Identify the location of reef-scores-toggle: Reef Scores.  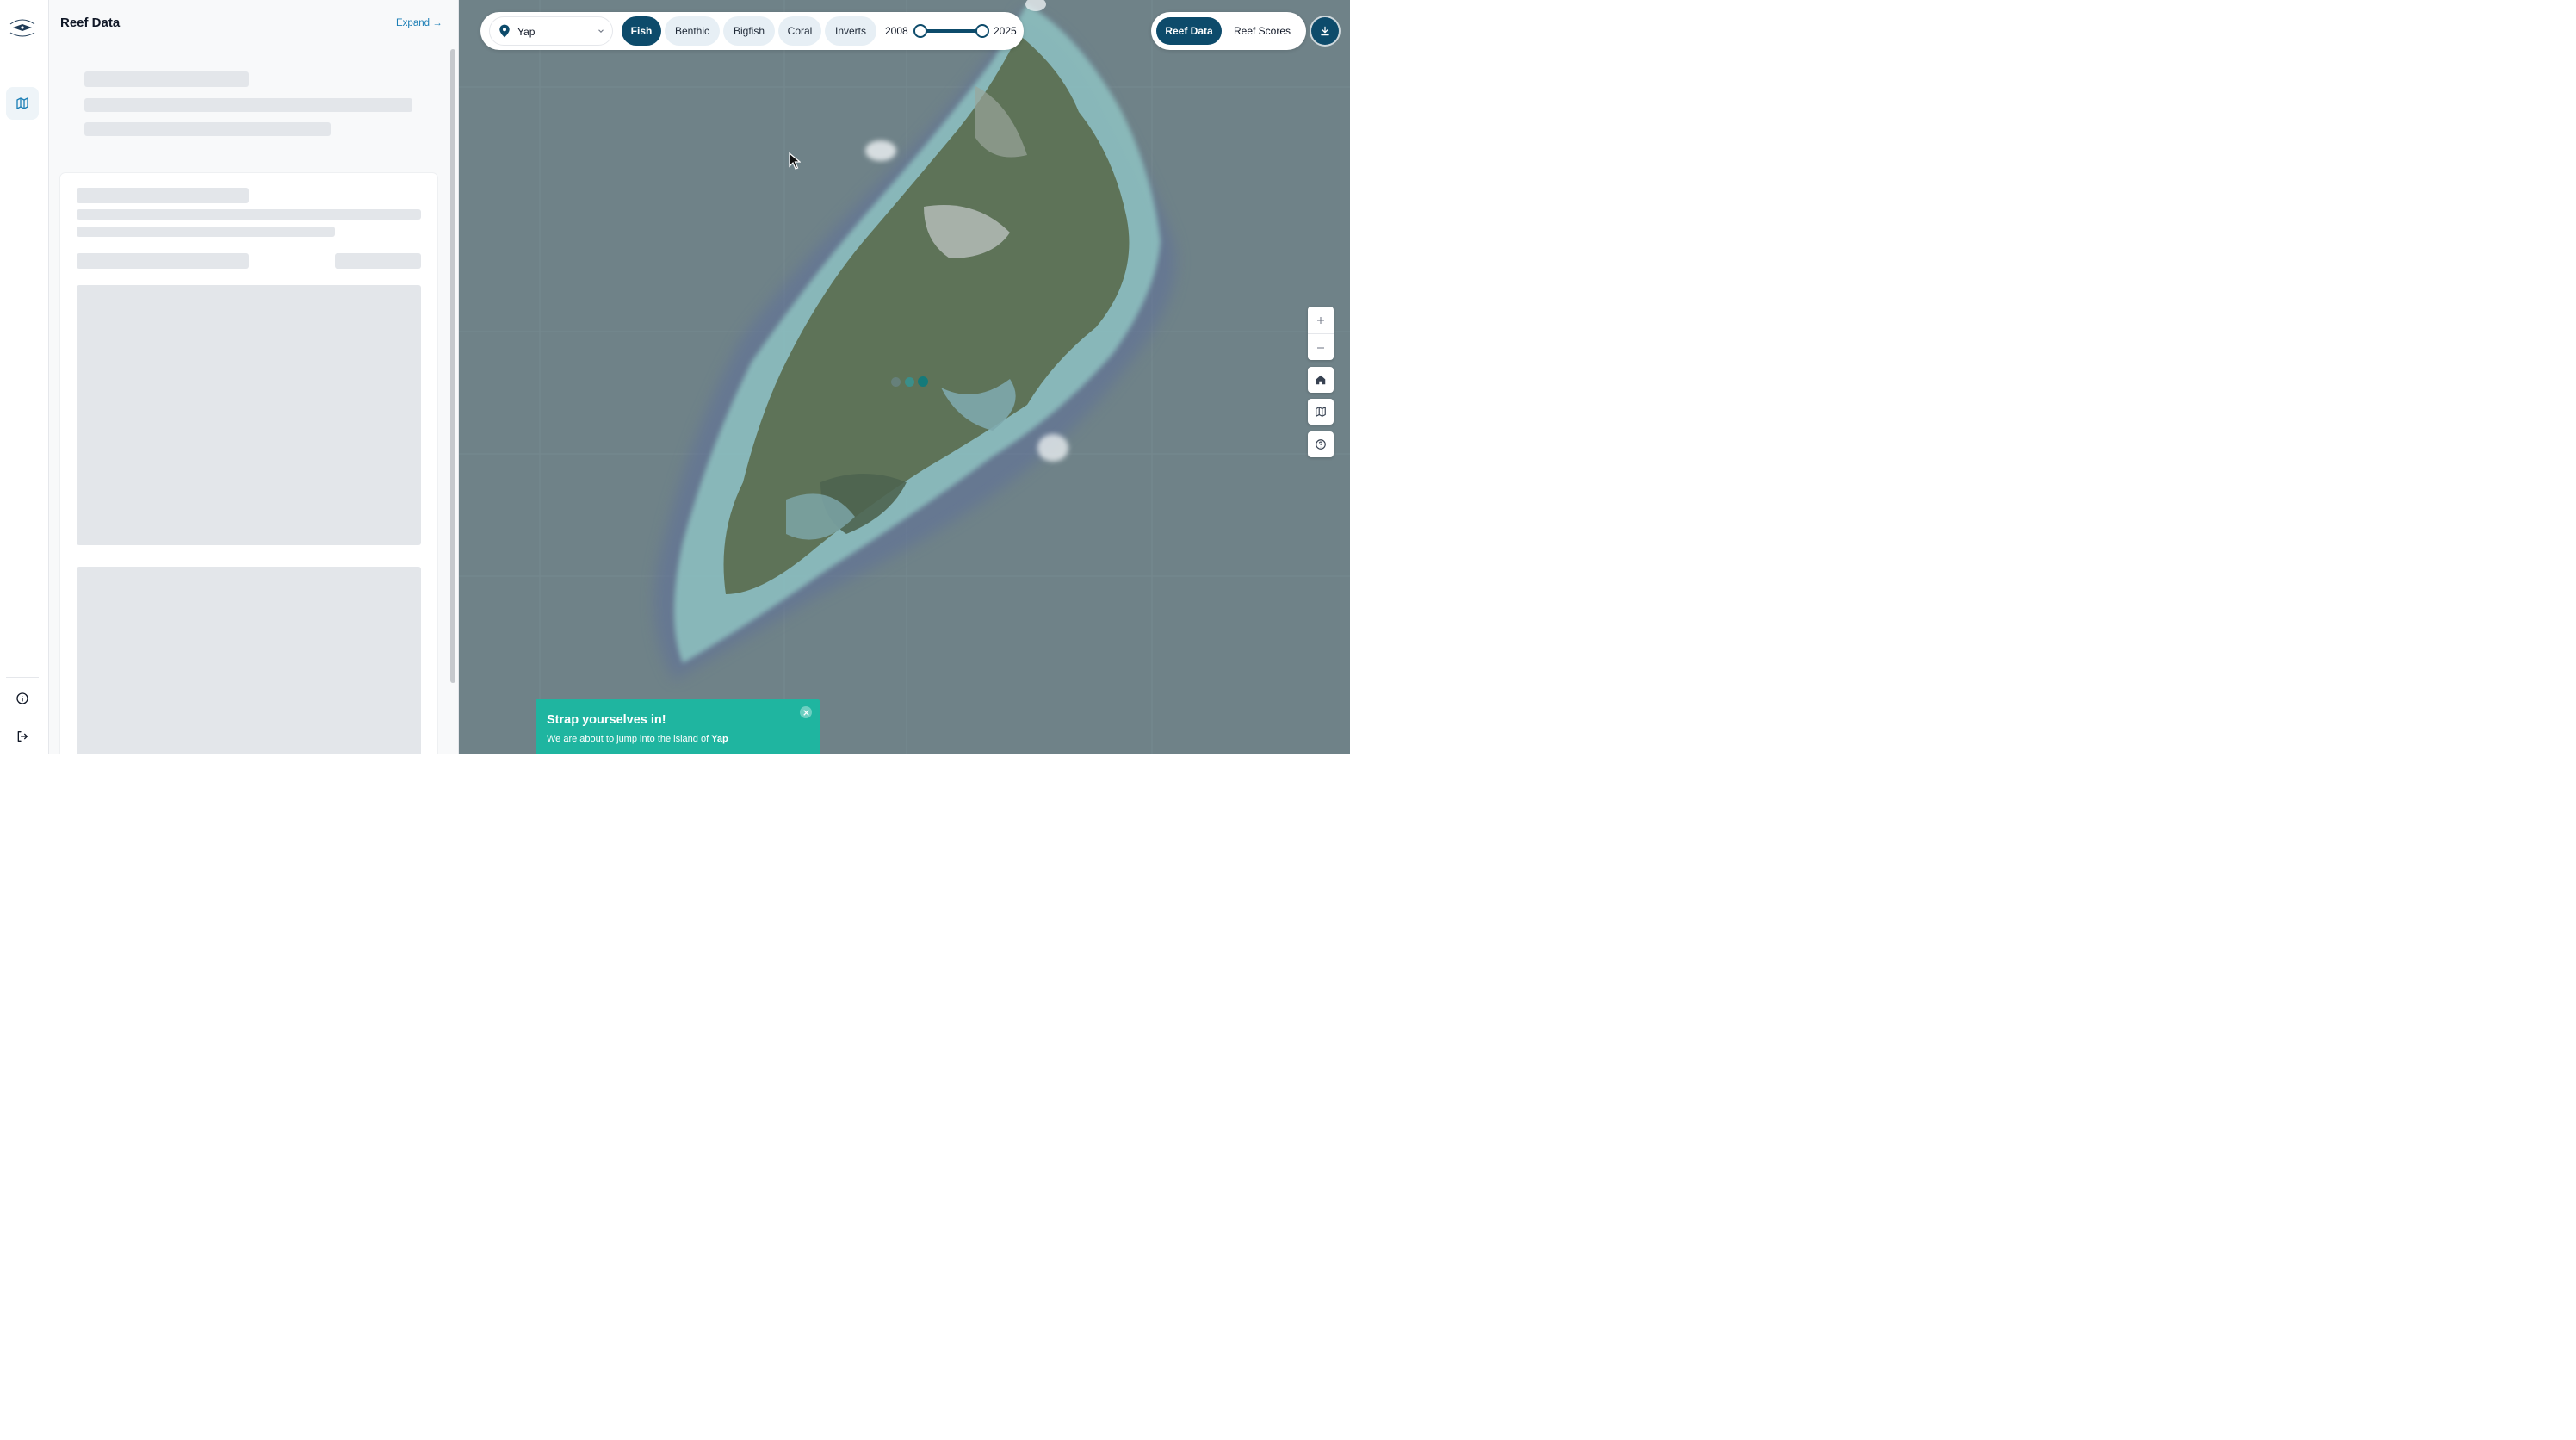
(1262, 31).